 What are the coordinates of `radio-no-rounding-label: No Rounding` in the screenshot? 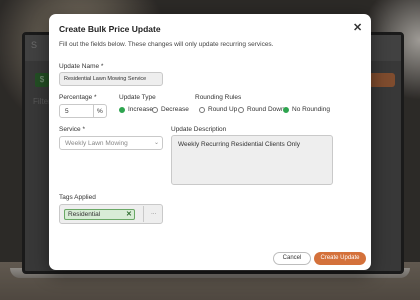 It's located at (311, 109).